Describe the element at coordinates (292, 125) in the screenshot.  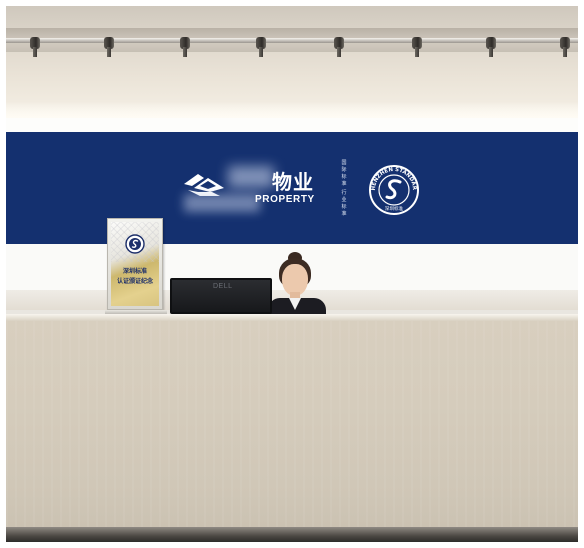
I see `wall-upper` at that location.